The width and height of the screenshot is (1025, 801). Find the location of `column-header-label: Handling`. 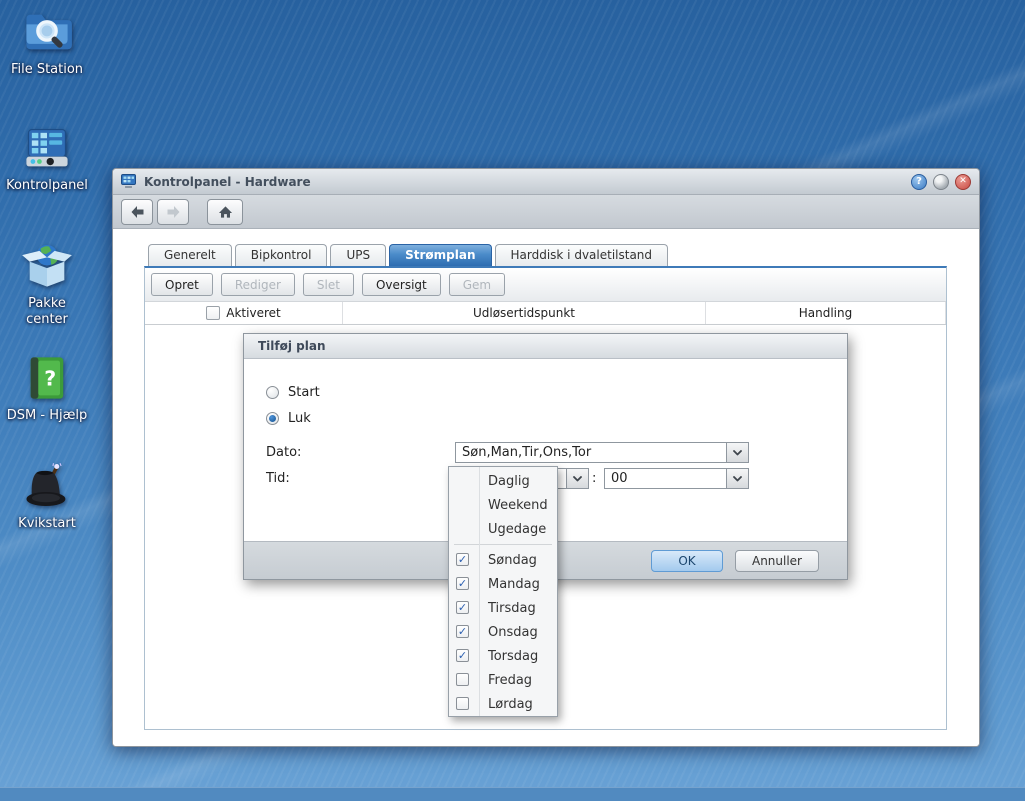

column-header-label: Handling is located at coordinates (825, 313).